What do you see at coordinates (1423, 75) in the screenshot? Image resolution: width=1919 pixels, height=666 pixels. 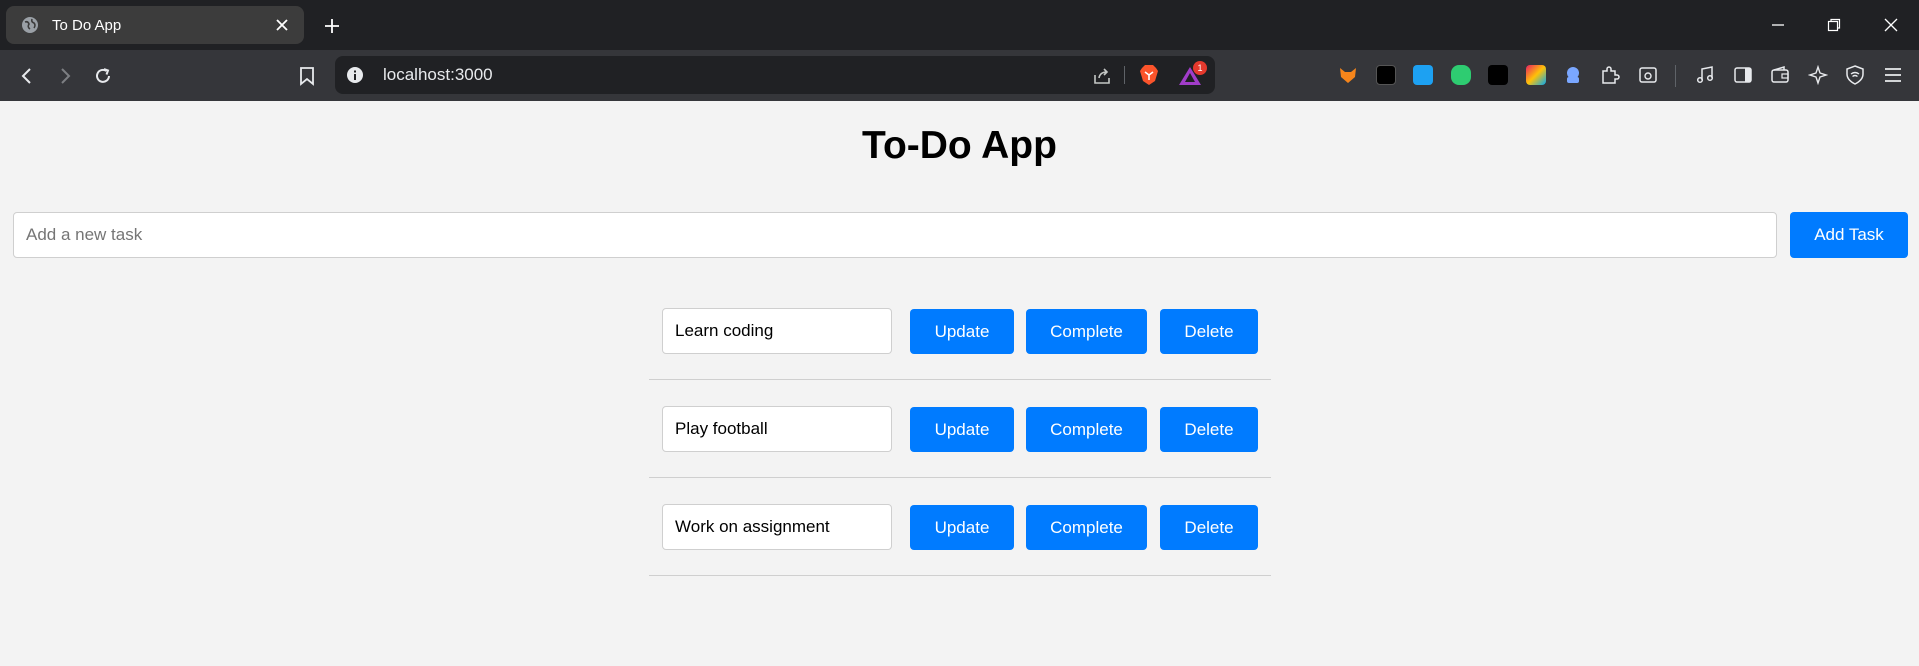 I see `extension-blue-icon` at bounding box center [1423, 75].